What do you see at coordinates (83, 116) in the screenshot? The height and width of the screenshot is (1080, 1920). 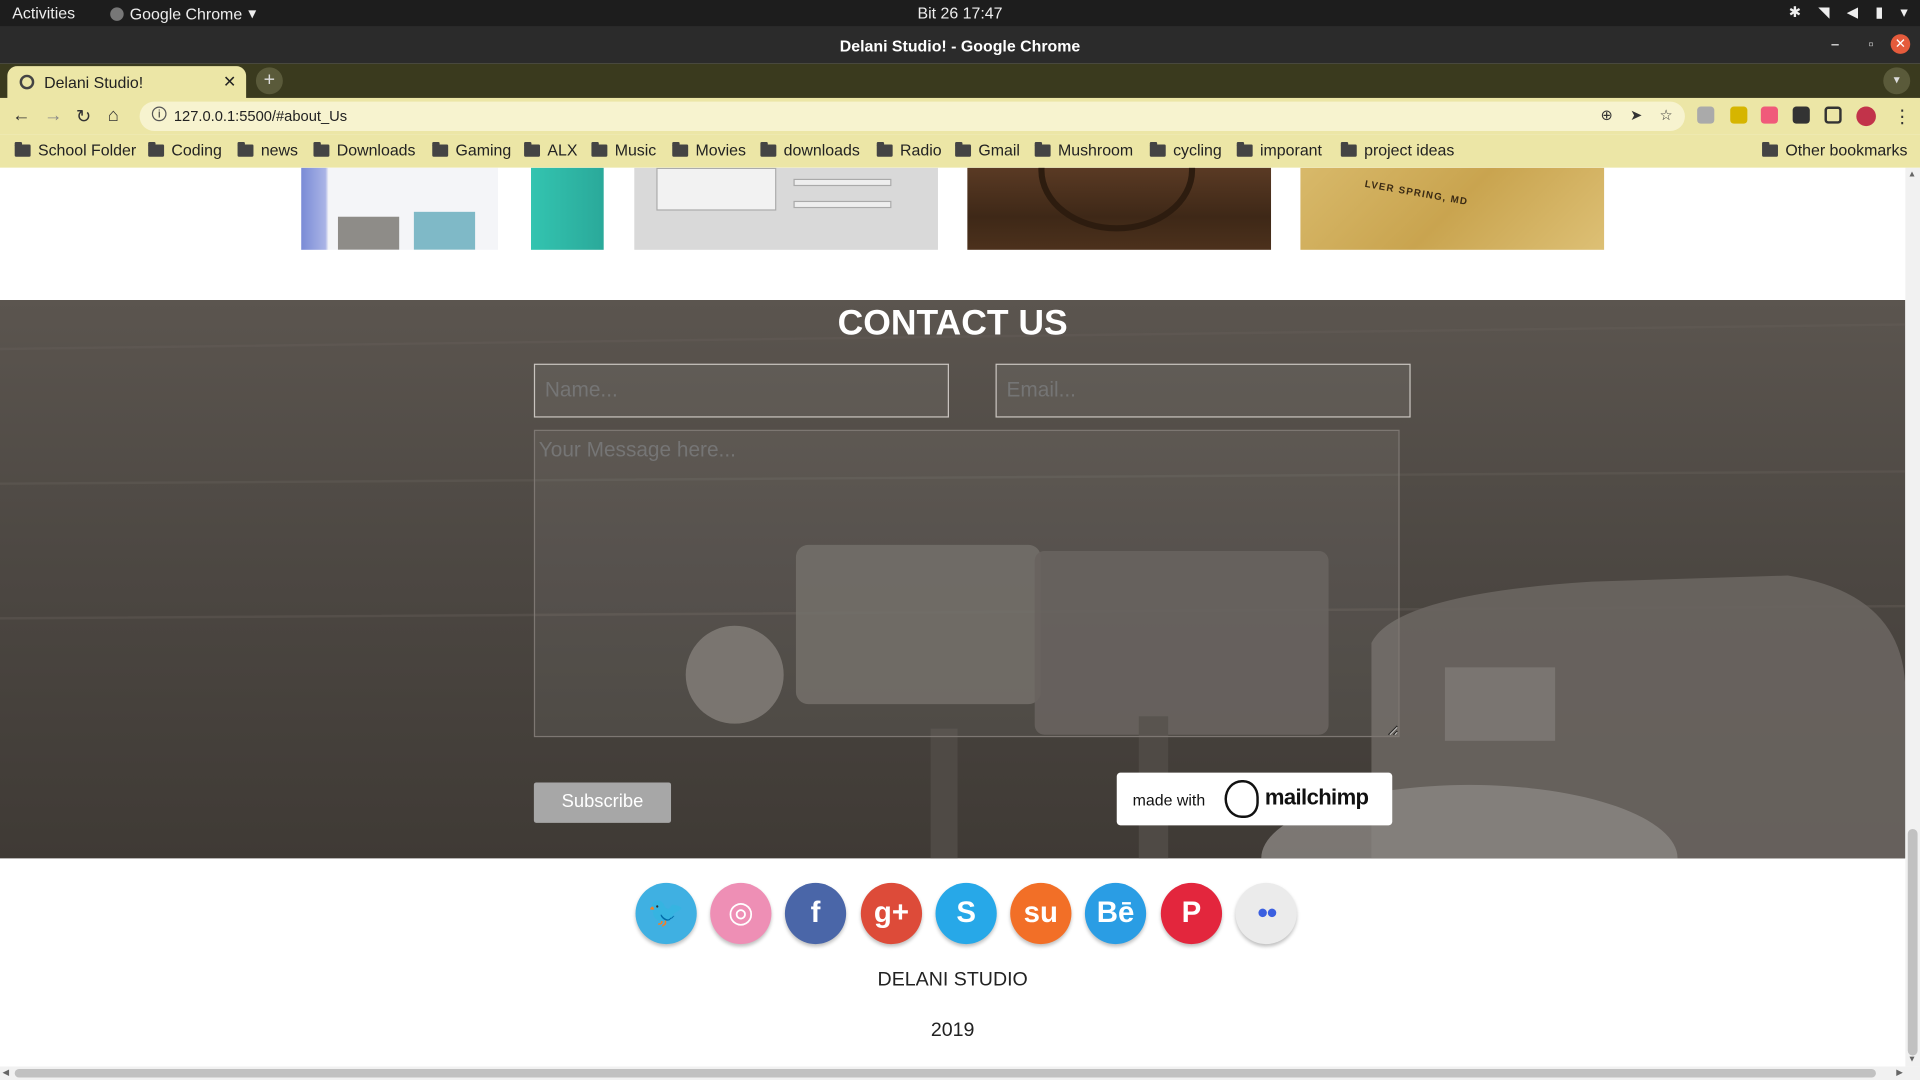 I see `reload-button: ↻` at bounding box center [83, 116].